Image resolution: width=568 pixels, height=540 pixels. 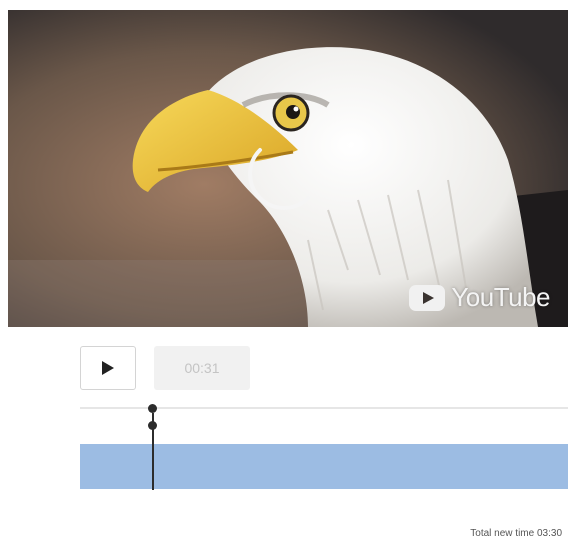 I want to click on current-time-display: 00:31, so click(x=202, y=368).